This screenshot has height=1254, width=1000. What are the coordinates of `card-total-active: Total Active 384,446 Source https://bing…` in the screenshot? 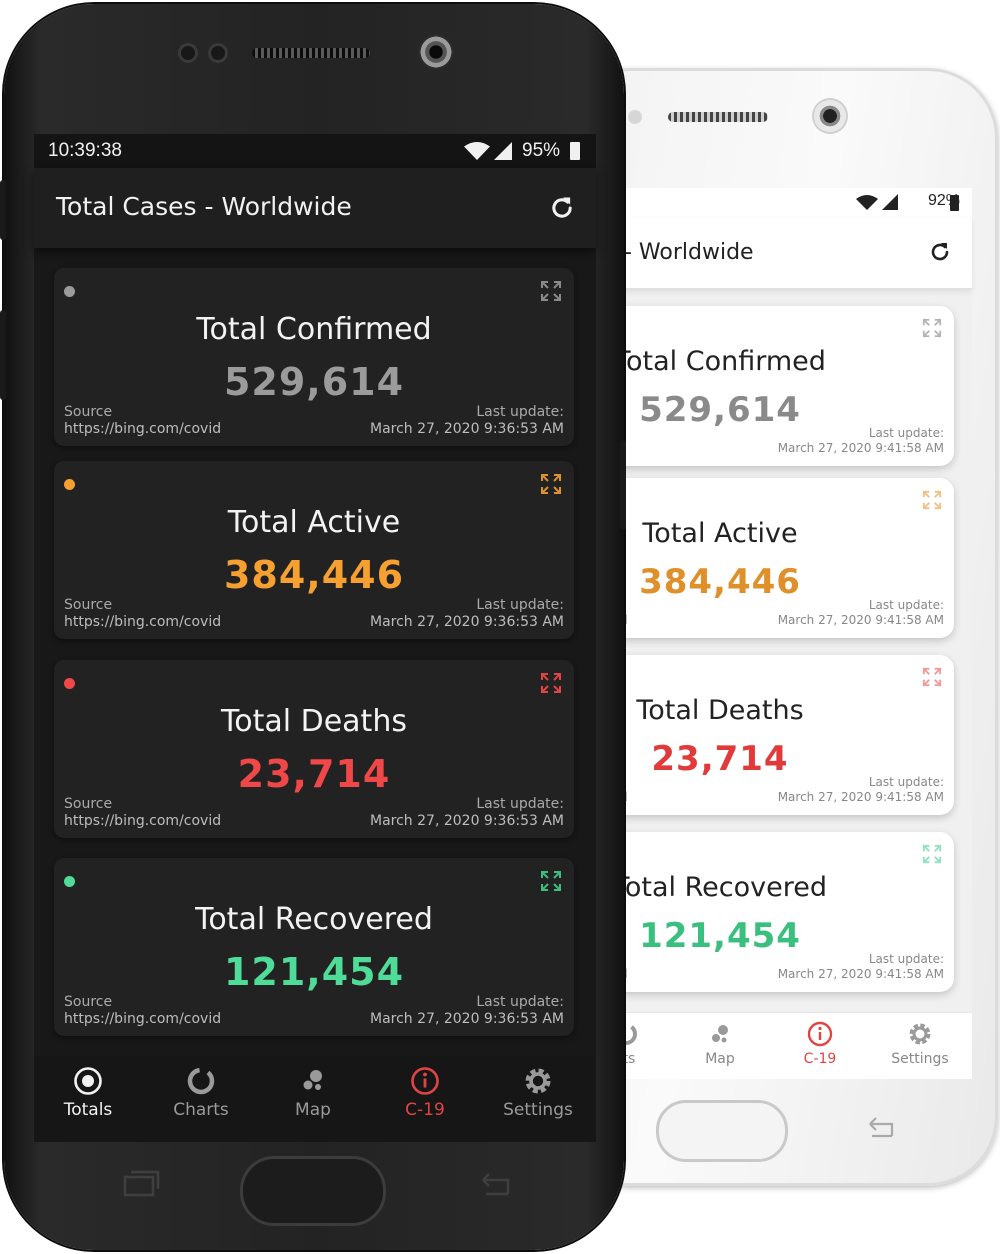 It's located at (314, 550).